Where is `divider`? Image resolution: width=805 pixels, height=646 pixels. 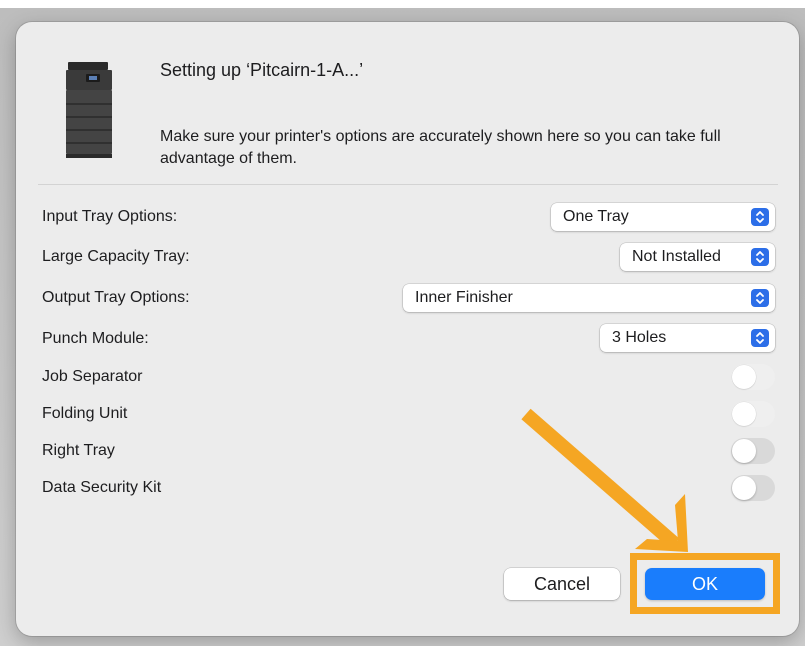 divider is located at coordinates (408, 184).